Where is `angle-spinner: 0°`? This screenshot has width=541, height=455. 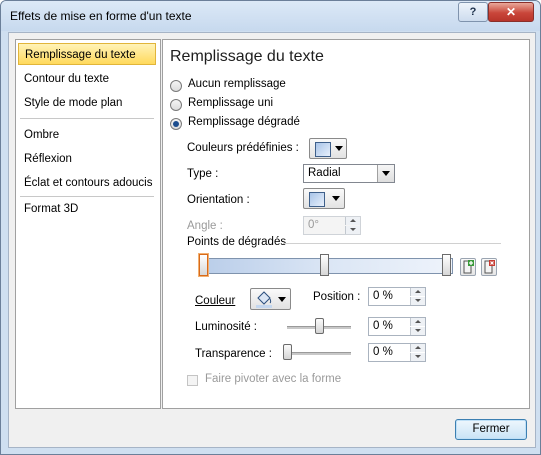
angle-spinner: 0° is located at coordinates (332, 225).